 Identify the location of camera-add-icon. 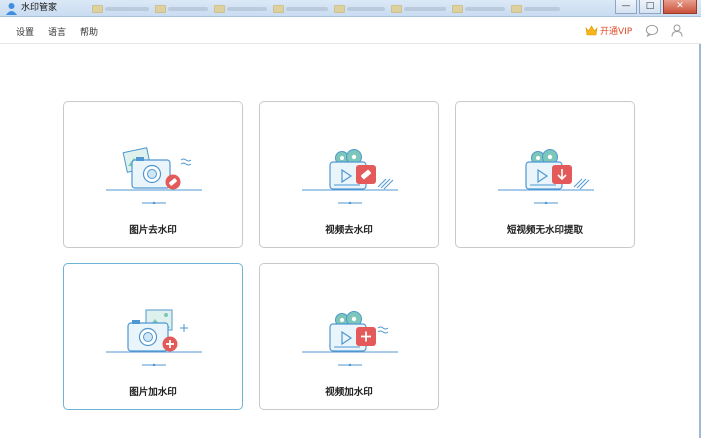
(154, 337).